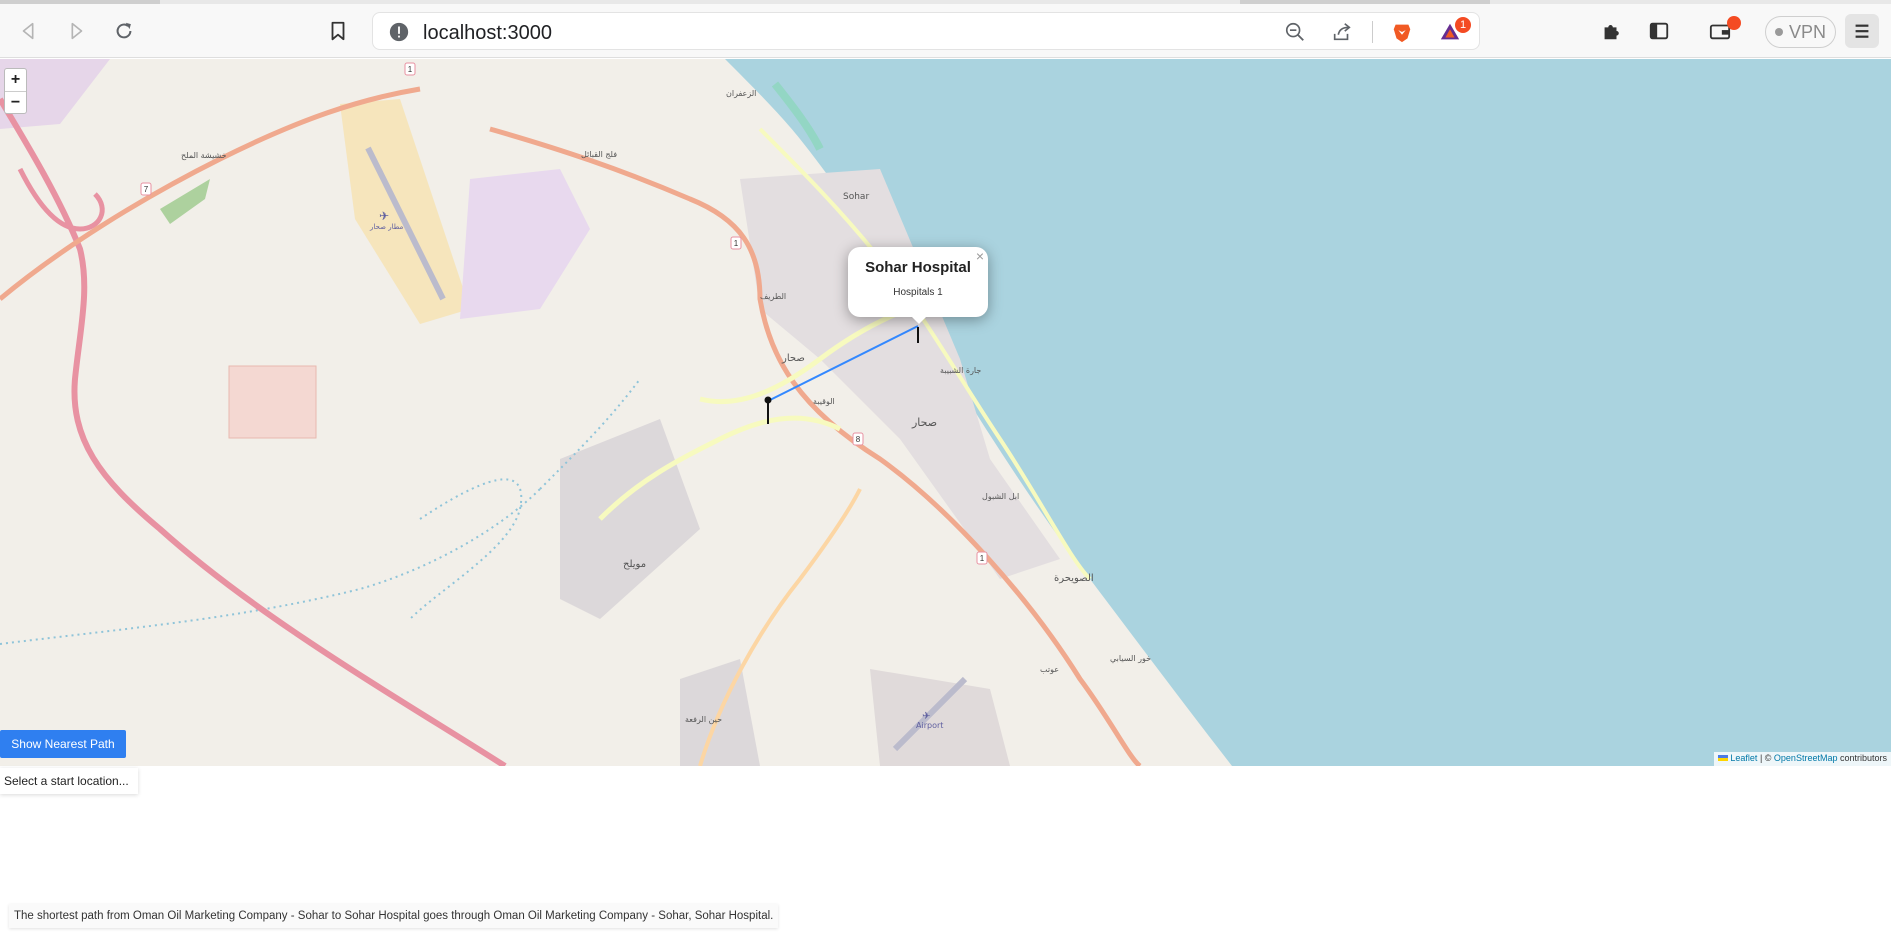  I want to click on place-label: خور السيابي, so click(1130, 658).